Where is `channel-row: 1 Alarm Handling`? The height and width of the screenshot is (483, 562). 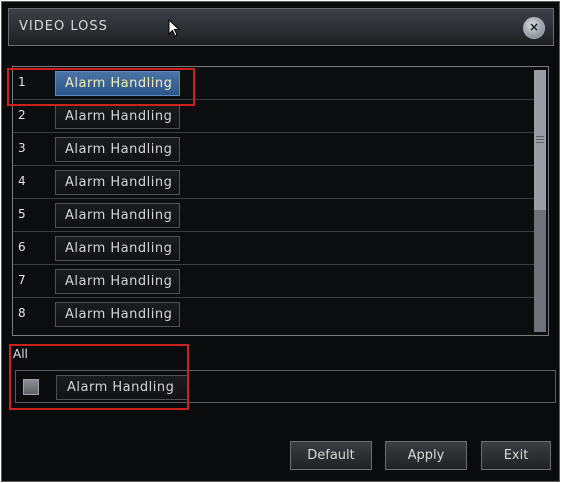
channel-row: 1 Alarm Handling is located at coordinates (274, 83).